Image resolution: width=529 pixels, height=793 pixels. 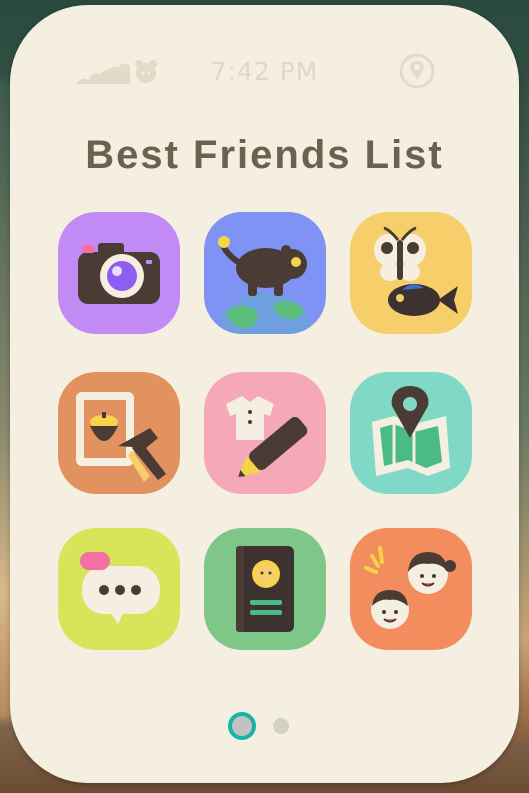 What do you see at coordinates (264, 155) in the screenshot?
I see `page-title: Best Friends List` at bounding box center [264, 155].